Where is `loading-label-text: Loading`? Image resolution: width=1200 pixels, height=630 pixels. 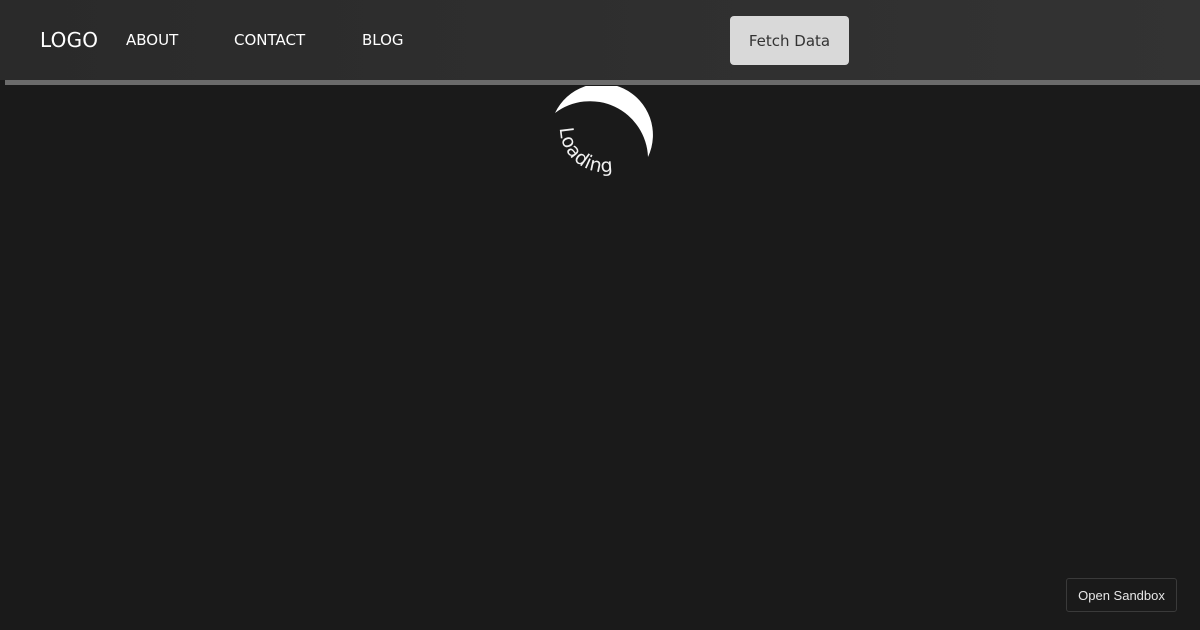
loading-label-text: Loading is located at coordinates (584, 151).